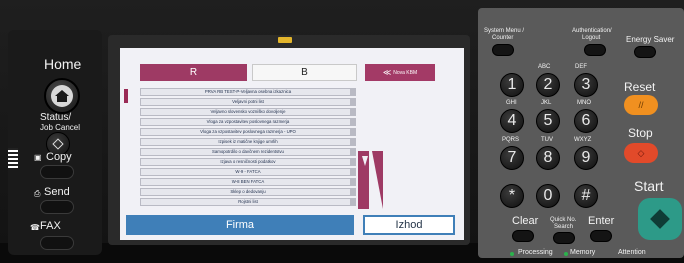 Image resolution: width=684 pixels, height=263 pixels. I want to click on screen-indicator, so click(285, 40).